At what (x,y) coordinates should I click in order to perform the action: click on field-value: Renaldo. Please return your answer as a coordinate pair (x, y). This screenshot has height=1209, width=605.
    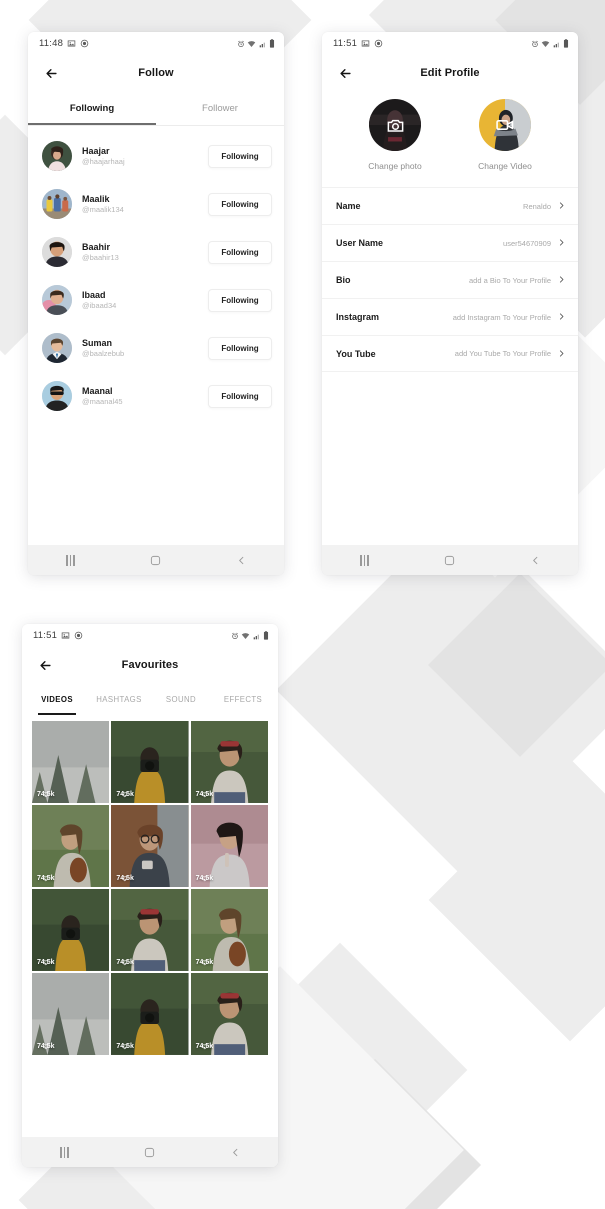
    Looking at the image, I should click on (537, 206).